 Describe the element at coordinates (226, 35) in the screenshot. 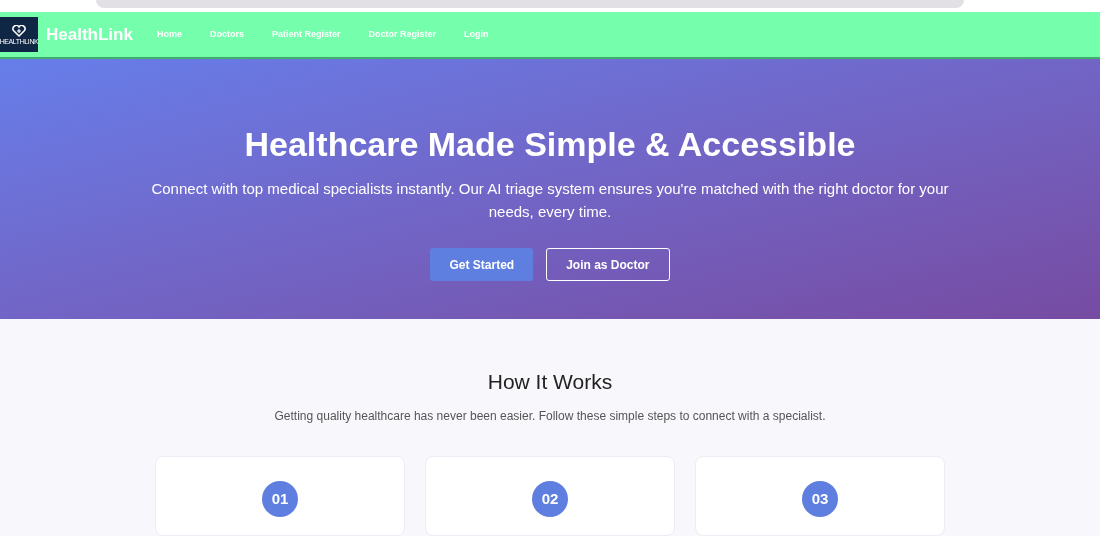

I see `nav-link: Doctors` at that location.